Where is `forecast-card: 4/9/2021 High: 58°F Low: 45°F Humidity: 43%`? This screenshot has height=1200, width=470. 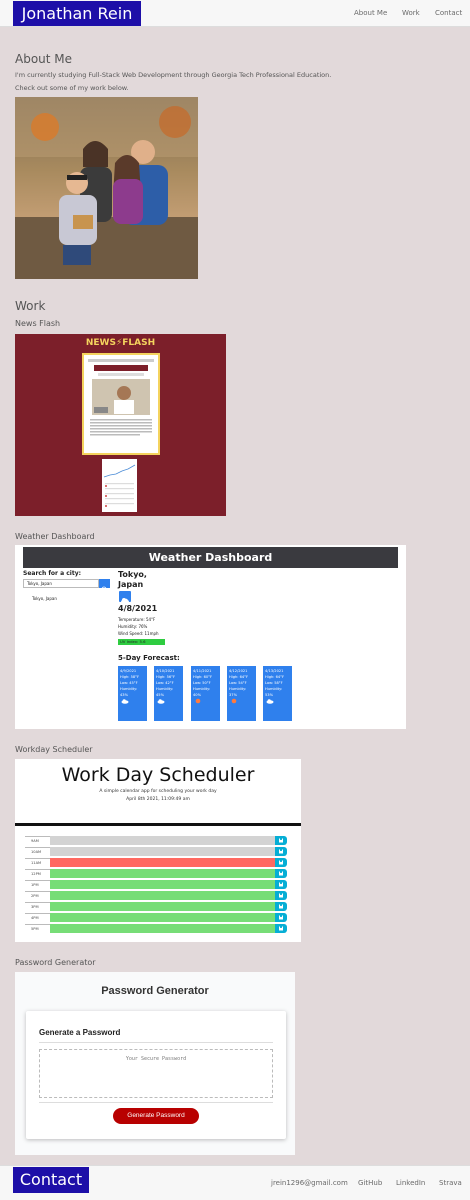 forecast-card: 4/9/2021 High: 58°F Low: 45°F Humidity: 43% is located at coordinates (132, 693).